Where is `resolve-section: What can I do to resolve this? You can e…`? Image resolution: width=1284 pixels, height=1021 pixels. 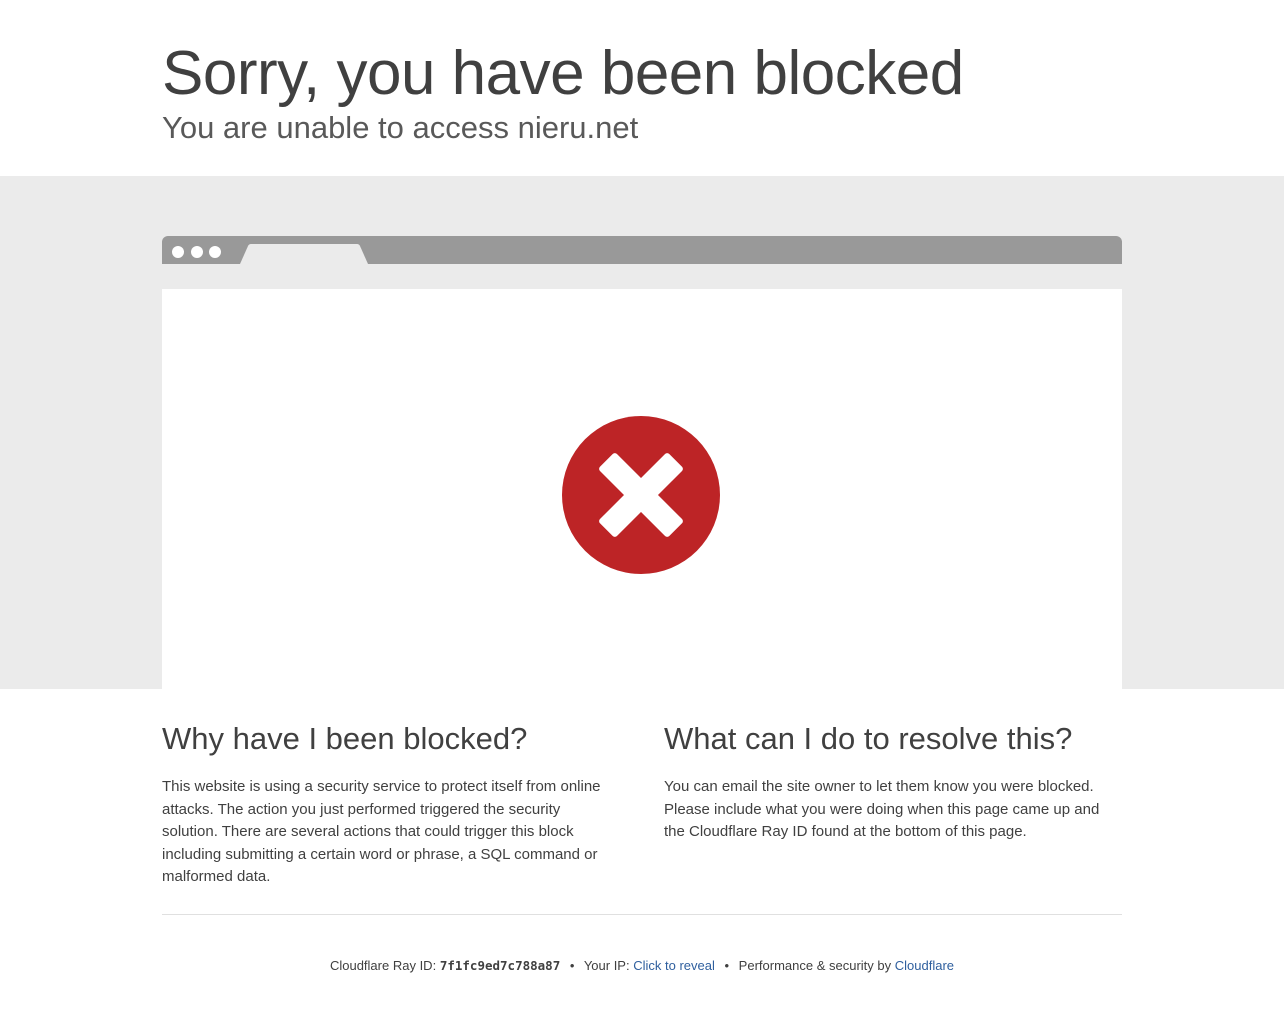 resolve-section: What can I do to resolve this? You can e… is located at coordinates (893, 780).